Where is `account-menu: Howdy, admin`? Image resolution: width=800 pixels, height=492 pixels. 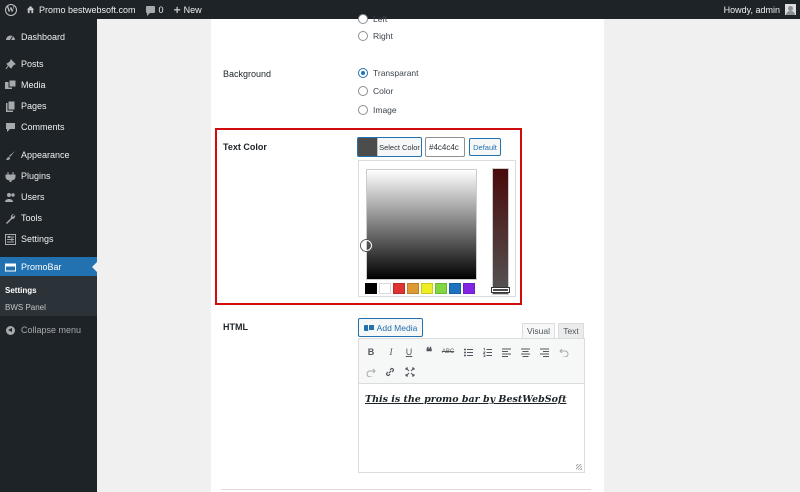 account-menu: Howdy, admin is located at coordinates (760, 9).